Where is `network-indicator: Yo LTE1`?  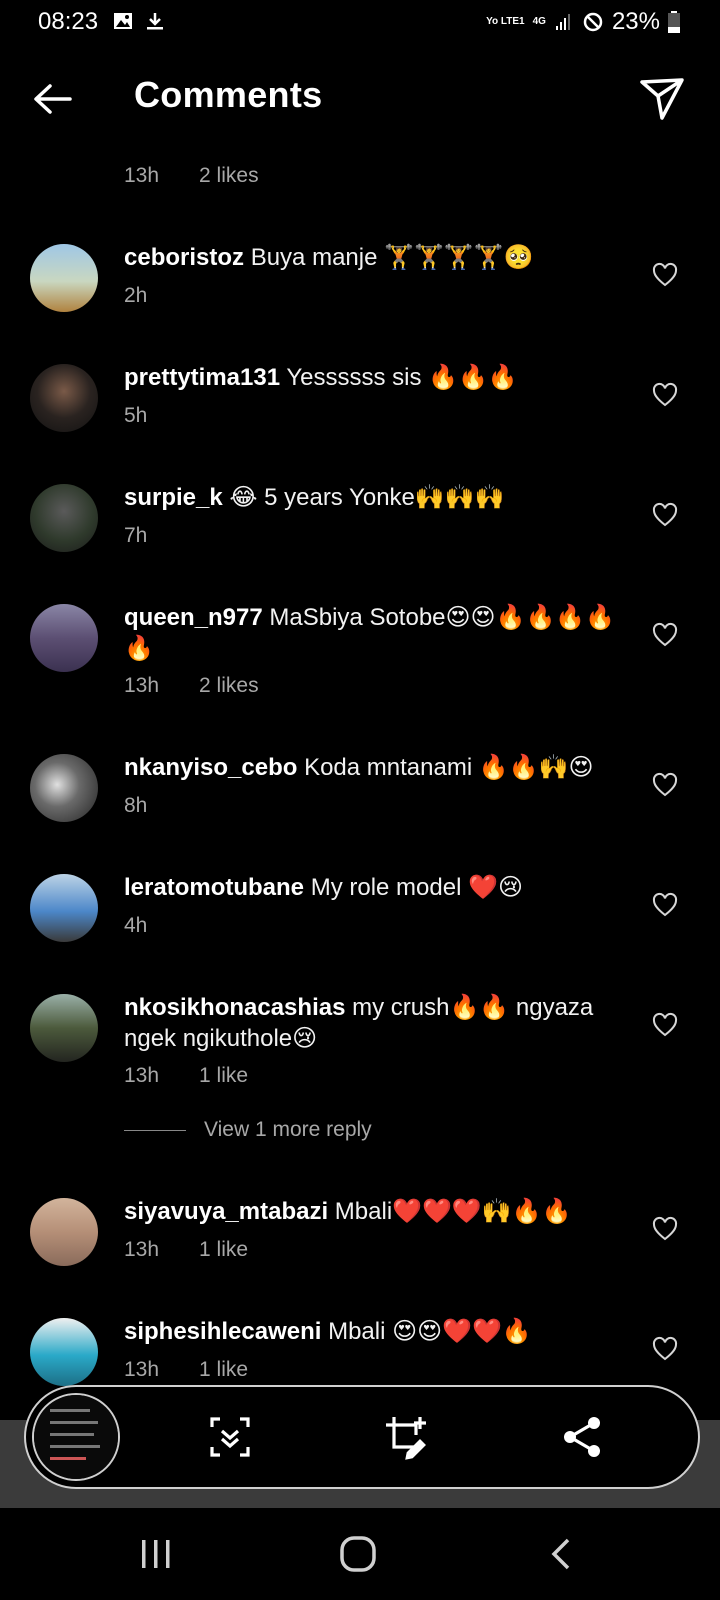 network-indicator: Yo LTE1 is located at coordinates (505, 21).